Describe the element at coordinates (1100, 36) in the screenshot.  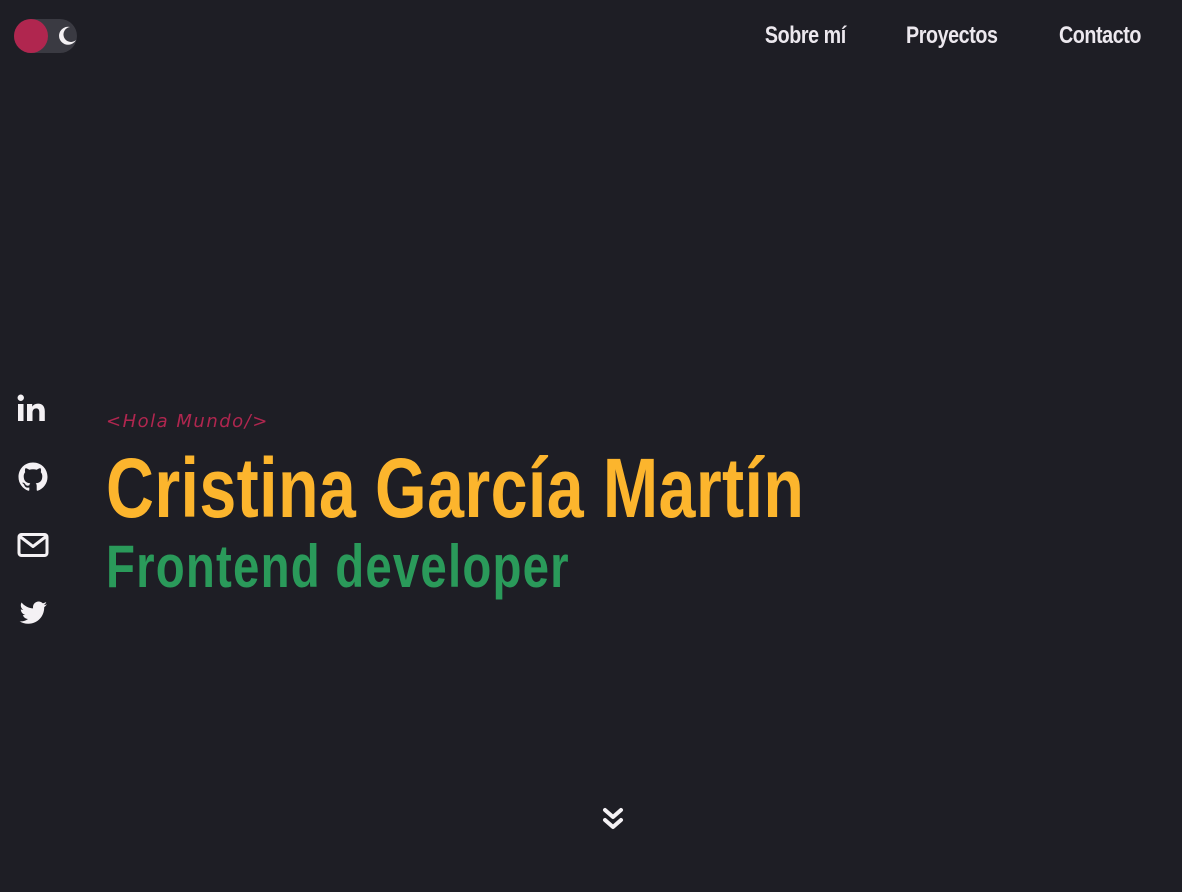
I see `nav-link-contact: Contacto` at that location.